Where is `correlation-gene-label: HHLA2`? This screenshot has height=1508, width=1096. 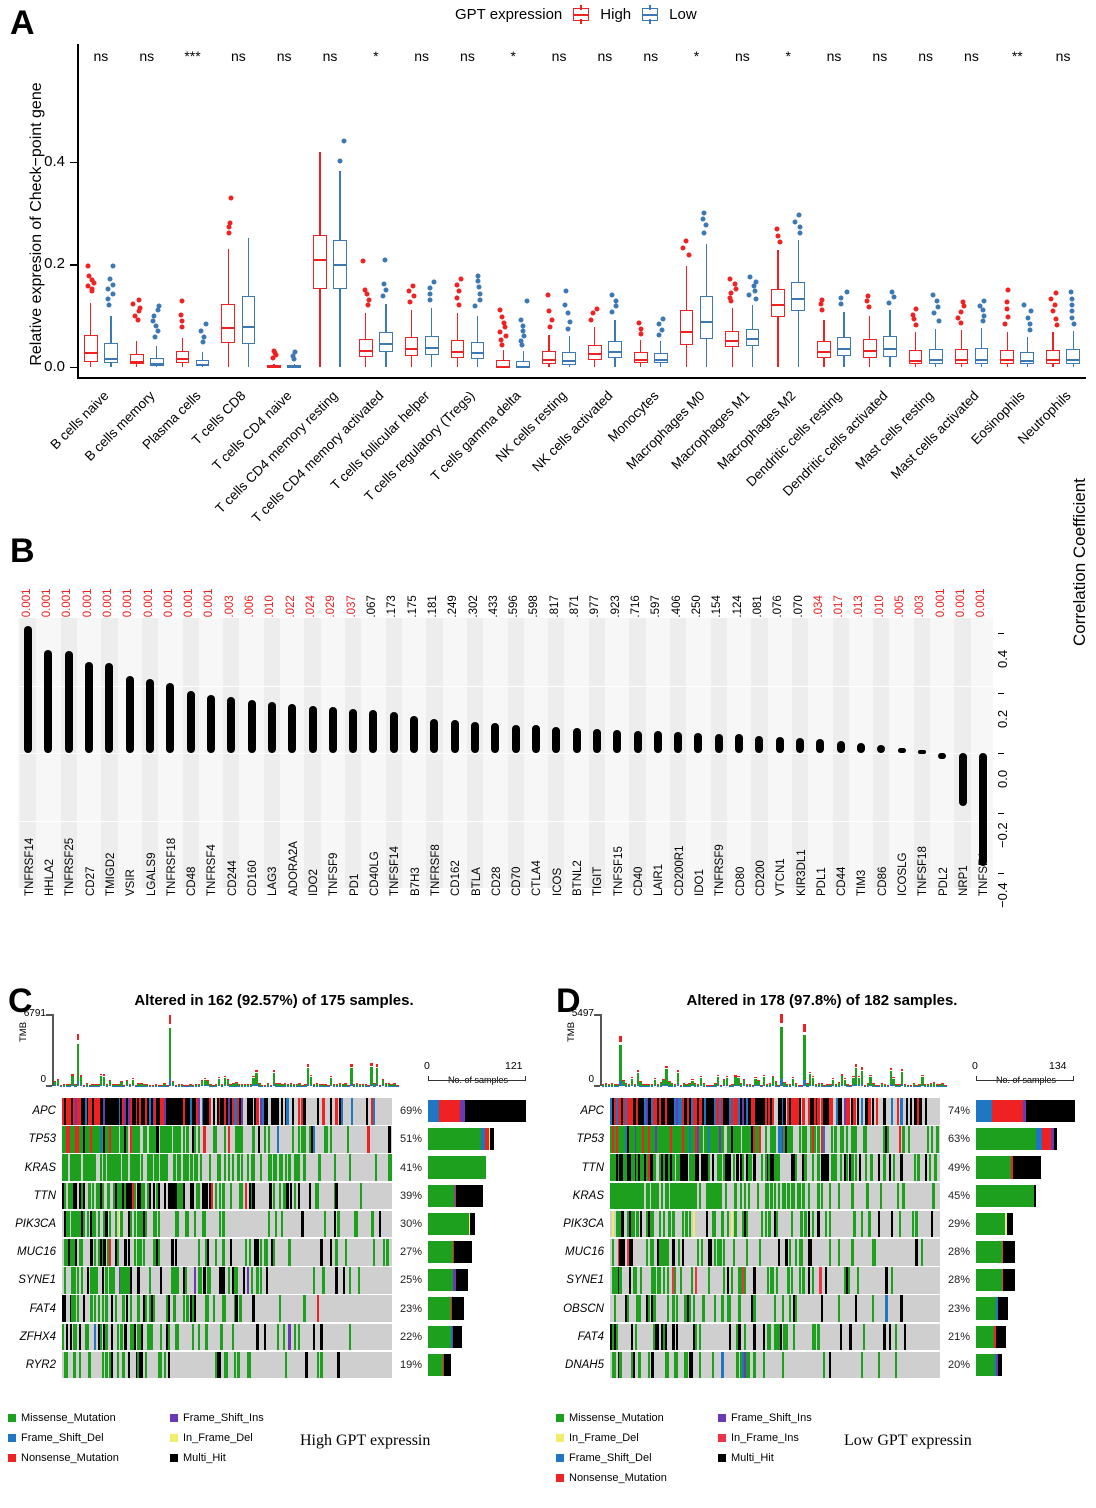 correlation-gene-label: HHLA2 is located at coordinates (49, 877).